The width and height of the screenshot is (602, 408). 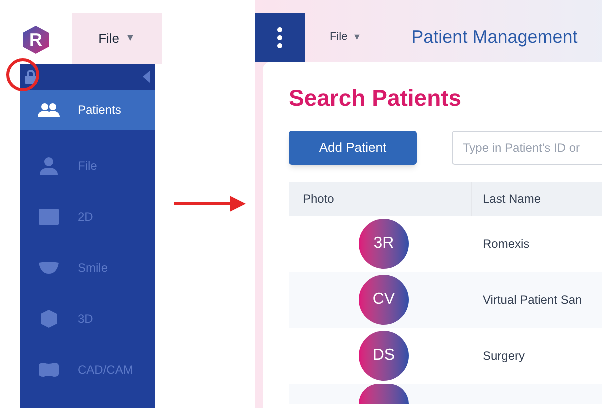 I want to click on lock-icon, so click(x=31, y=77).